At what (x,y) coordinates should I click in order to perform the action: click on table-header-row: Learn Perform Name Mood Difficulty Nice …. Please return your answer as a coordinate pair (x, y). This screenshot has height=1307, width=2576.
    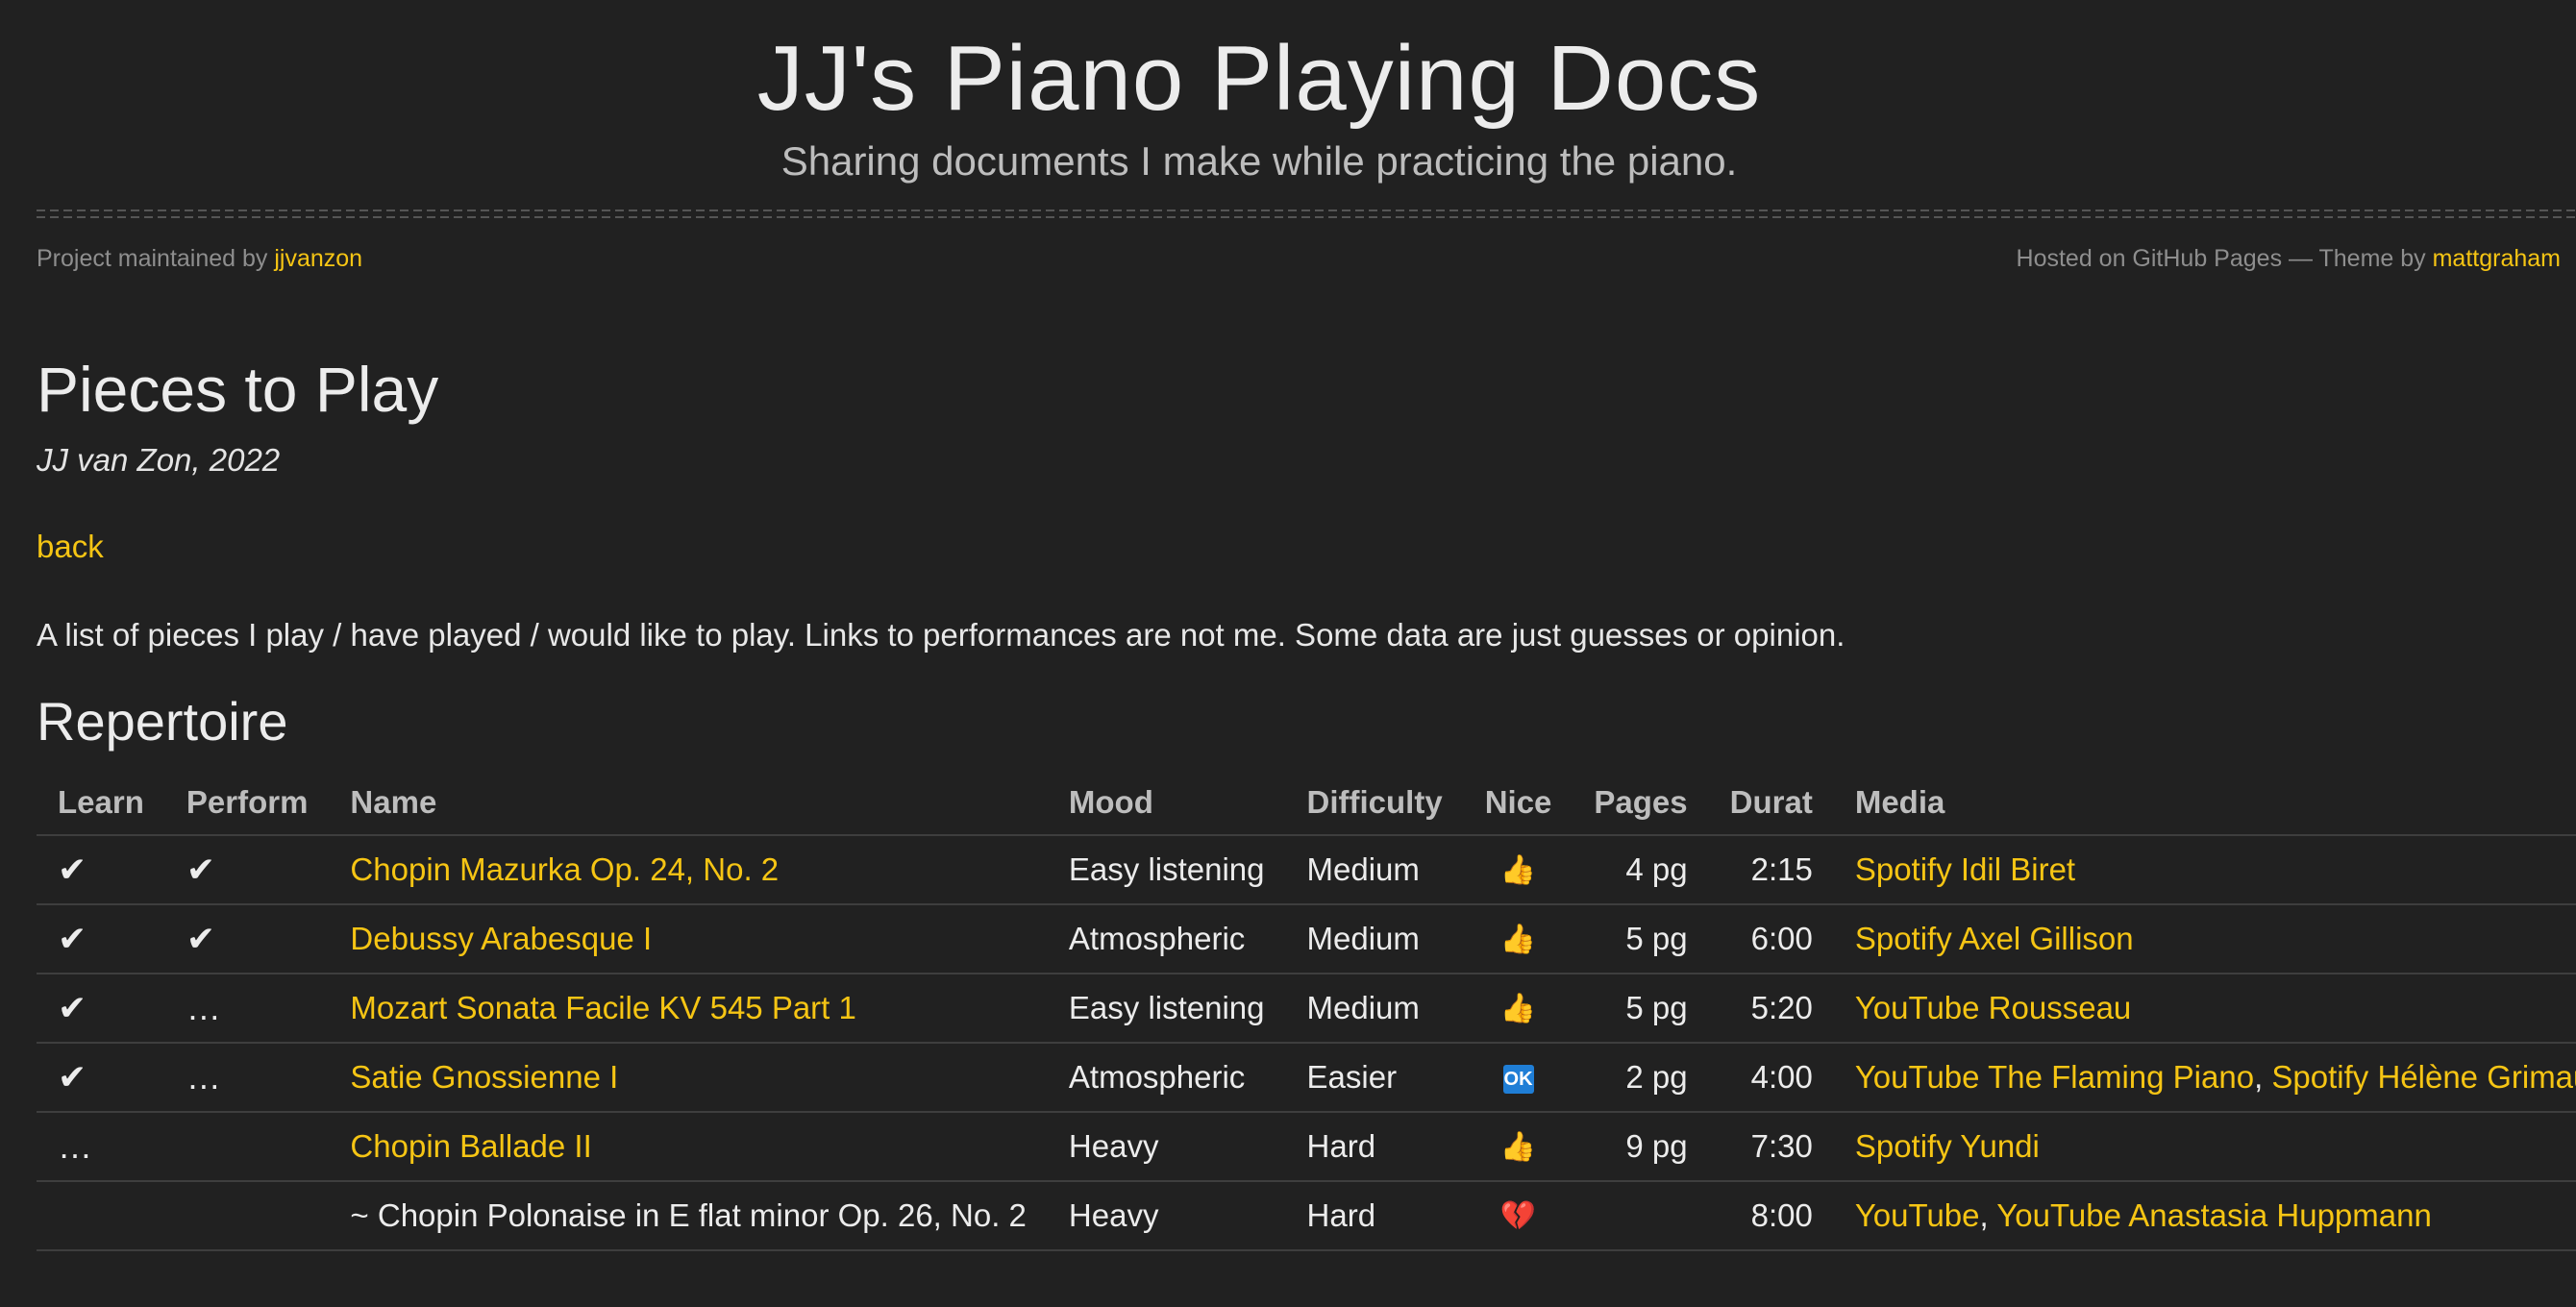
    Looking at the image, I should click on (1307, 809).